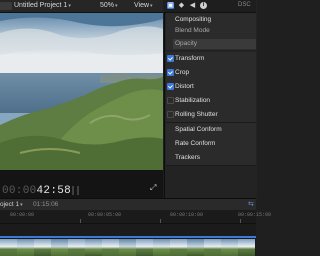 Image resolution: width=320 pixels, height=256 pixels. What do you see at coordinates (211, 87) in the screenshot?
I see `distort-section: Distort` at bounding box center [211, 87].